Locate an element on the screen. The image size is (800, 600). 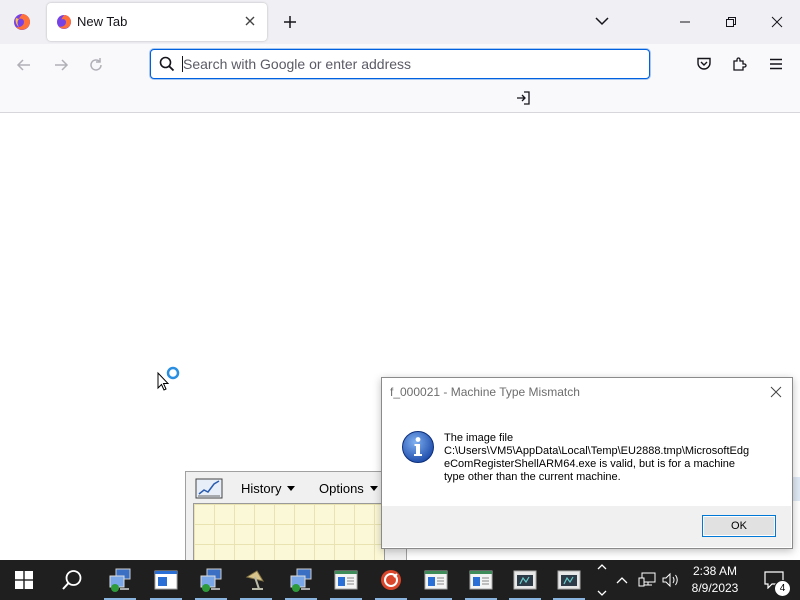
taskbar-app-network-setup is located at coordinates (120, 580).